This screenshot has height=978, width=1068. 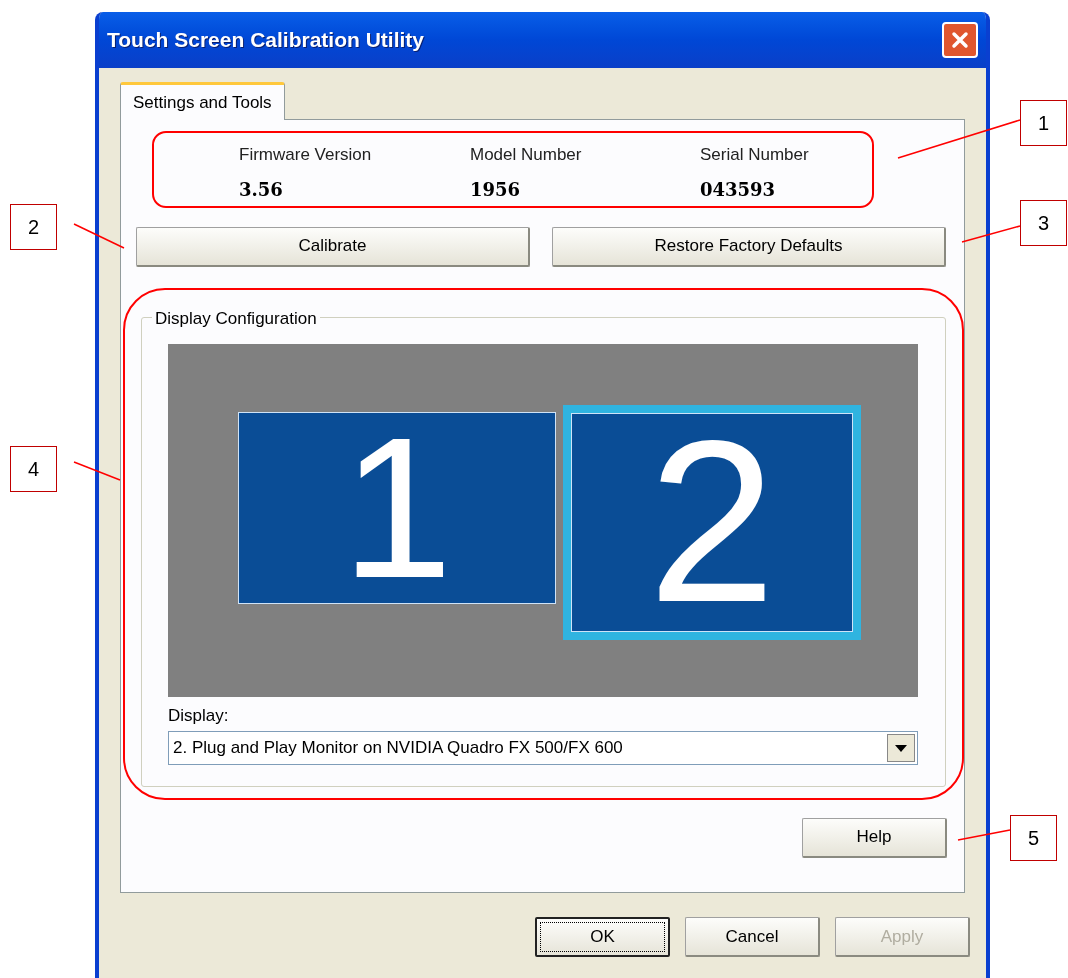 What do you see at coordinates (33, 227) in the screenshot?
I see `callout-number: 2` at bounding box center [33, 227].